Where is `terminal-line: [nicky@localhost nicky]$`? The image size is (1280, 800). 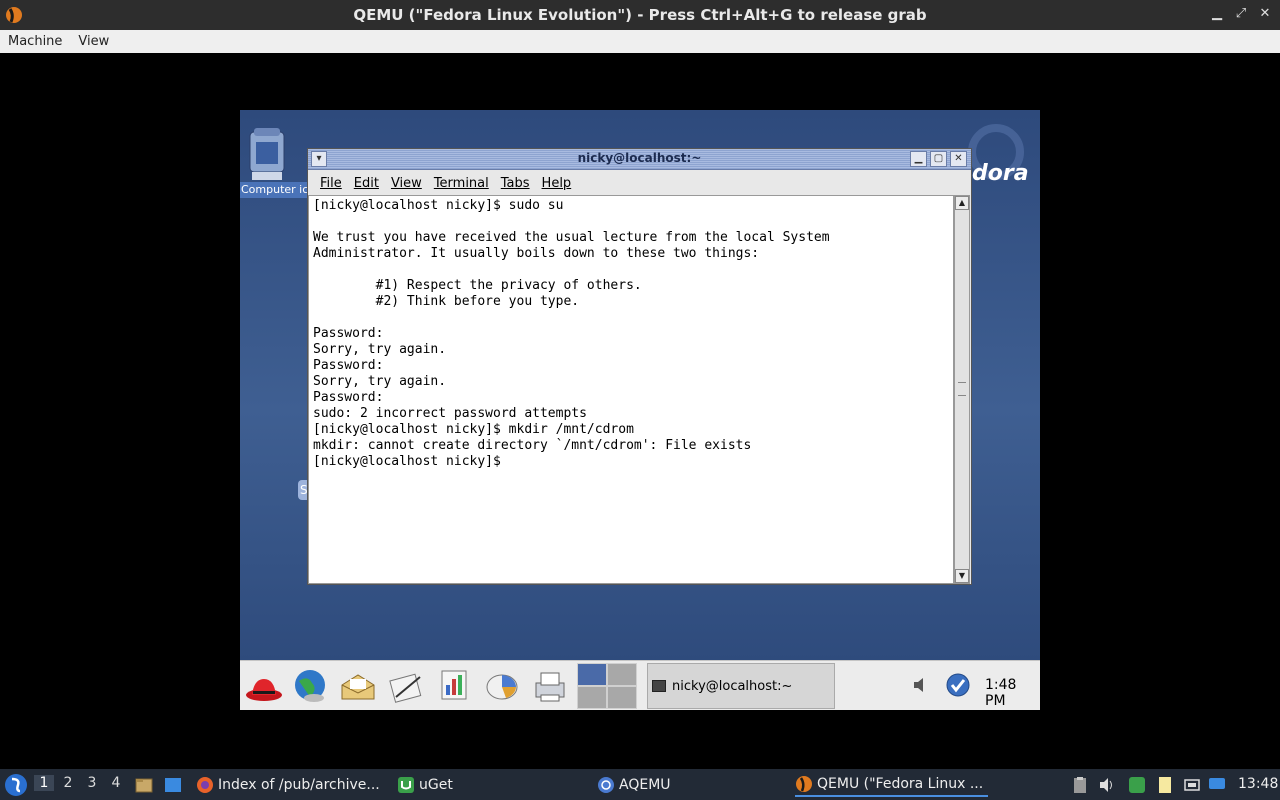
terminal-line: [nicky@localhost nicky]$ is located at coordinates (571, 462).